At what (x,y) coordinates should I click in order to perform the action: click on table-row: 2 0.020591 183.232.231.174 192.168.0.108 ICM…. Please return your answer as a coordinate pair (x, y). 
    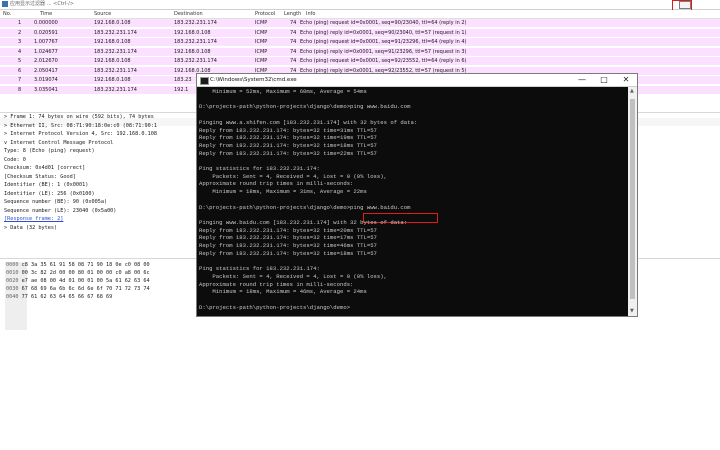
    Looking at the image, I should click on (360, 32).